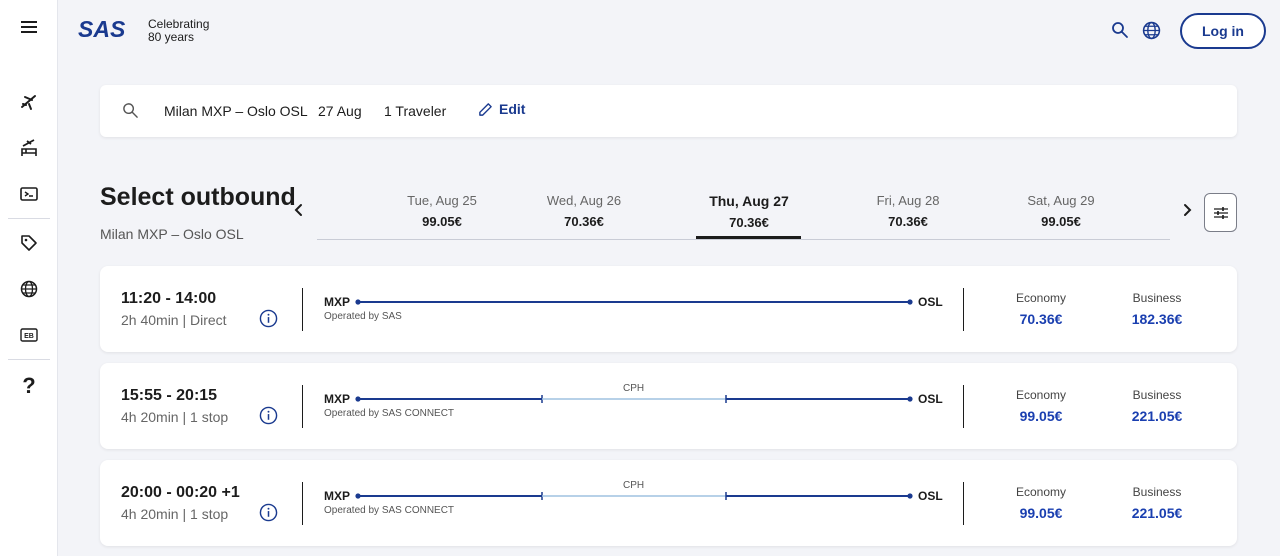 Image resolution: width=1280 pixels, height=556 pixels. What do you see at coordinates (171, 37) in the screenshot?
I see `tagline-line2: 80 years` at bounding box center [171, 37].